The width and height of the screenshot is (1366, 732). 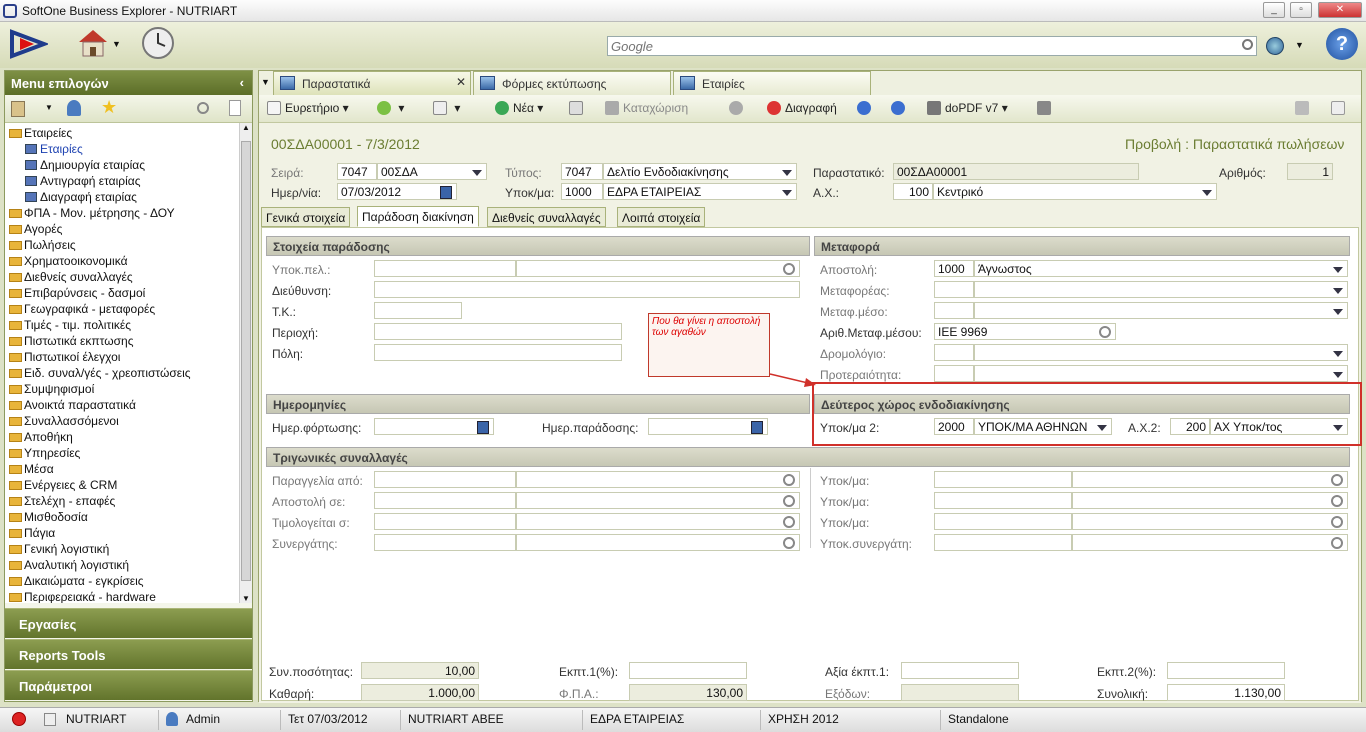 I want to click on plate-field: ΙΕΕ 9969, so click(x=1025, y=331).